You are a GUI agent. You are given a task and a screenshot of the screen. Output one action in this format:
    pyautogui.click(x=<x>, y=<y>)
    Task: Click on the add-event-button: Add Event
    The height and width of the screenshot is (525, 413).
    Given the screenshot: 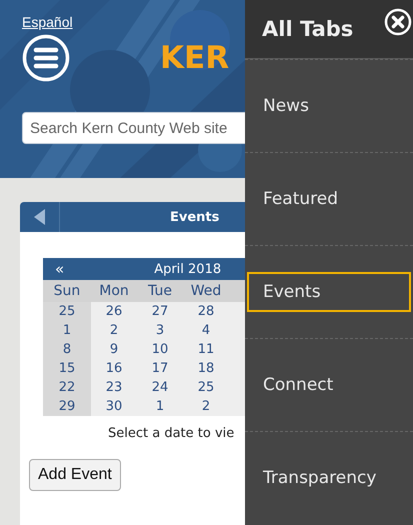 What is the action you would take?
    pyautogui.click(x=75, y=475)
    